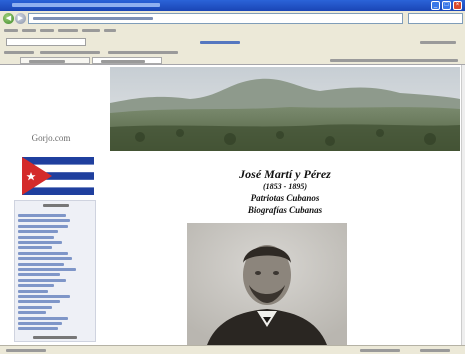  I want to click on title-bar: _ □ ×, so click(232, 5).